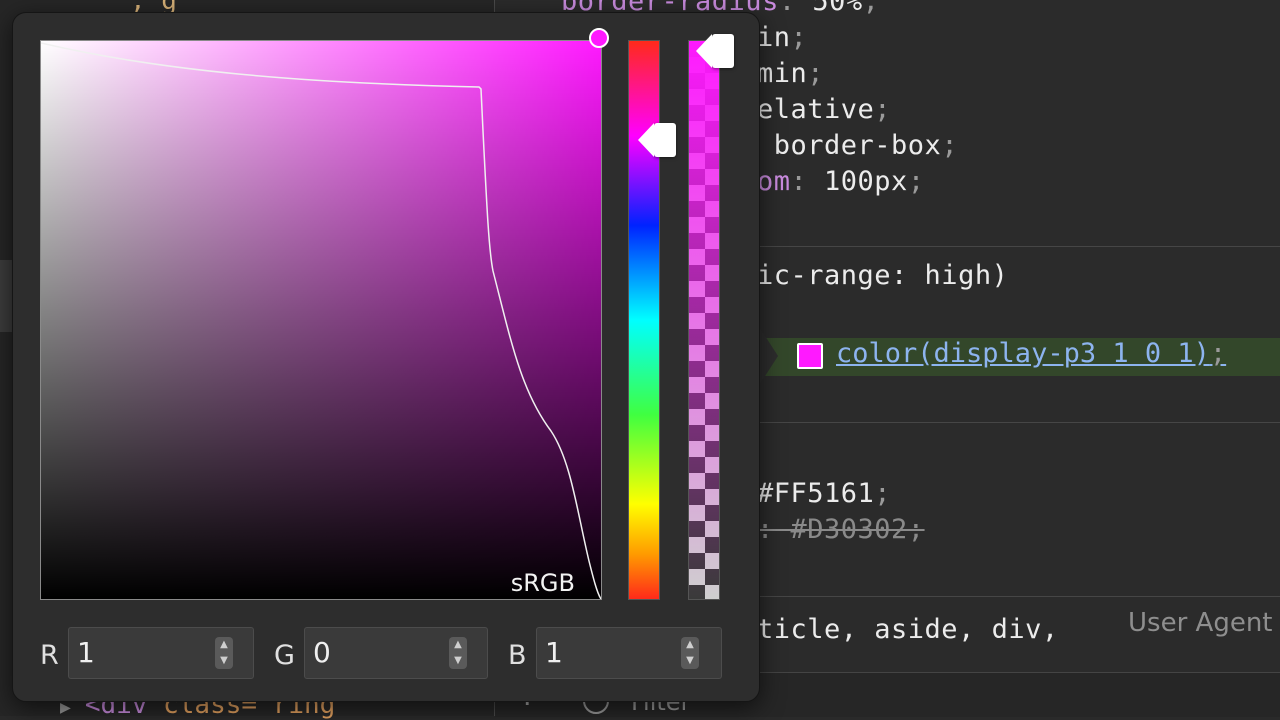 The width and height of the screenshot is (1280, 720). Describe the element at coordinates (6, 296) in the screenshot. I see `dom-tree-scroll-marker` at that location.